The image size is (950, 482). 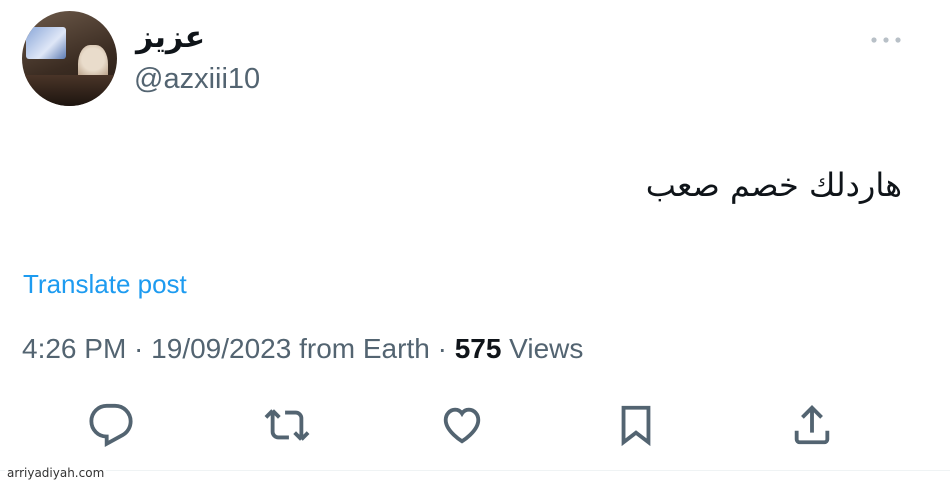 I want to click on share-icon, so click(x=812, y=425).